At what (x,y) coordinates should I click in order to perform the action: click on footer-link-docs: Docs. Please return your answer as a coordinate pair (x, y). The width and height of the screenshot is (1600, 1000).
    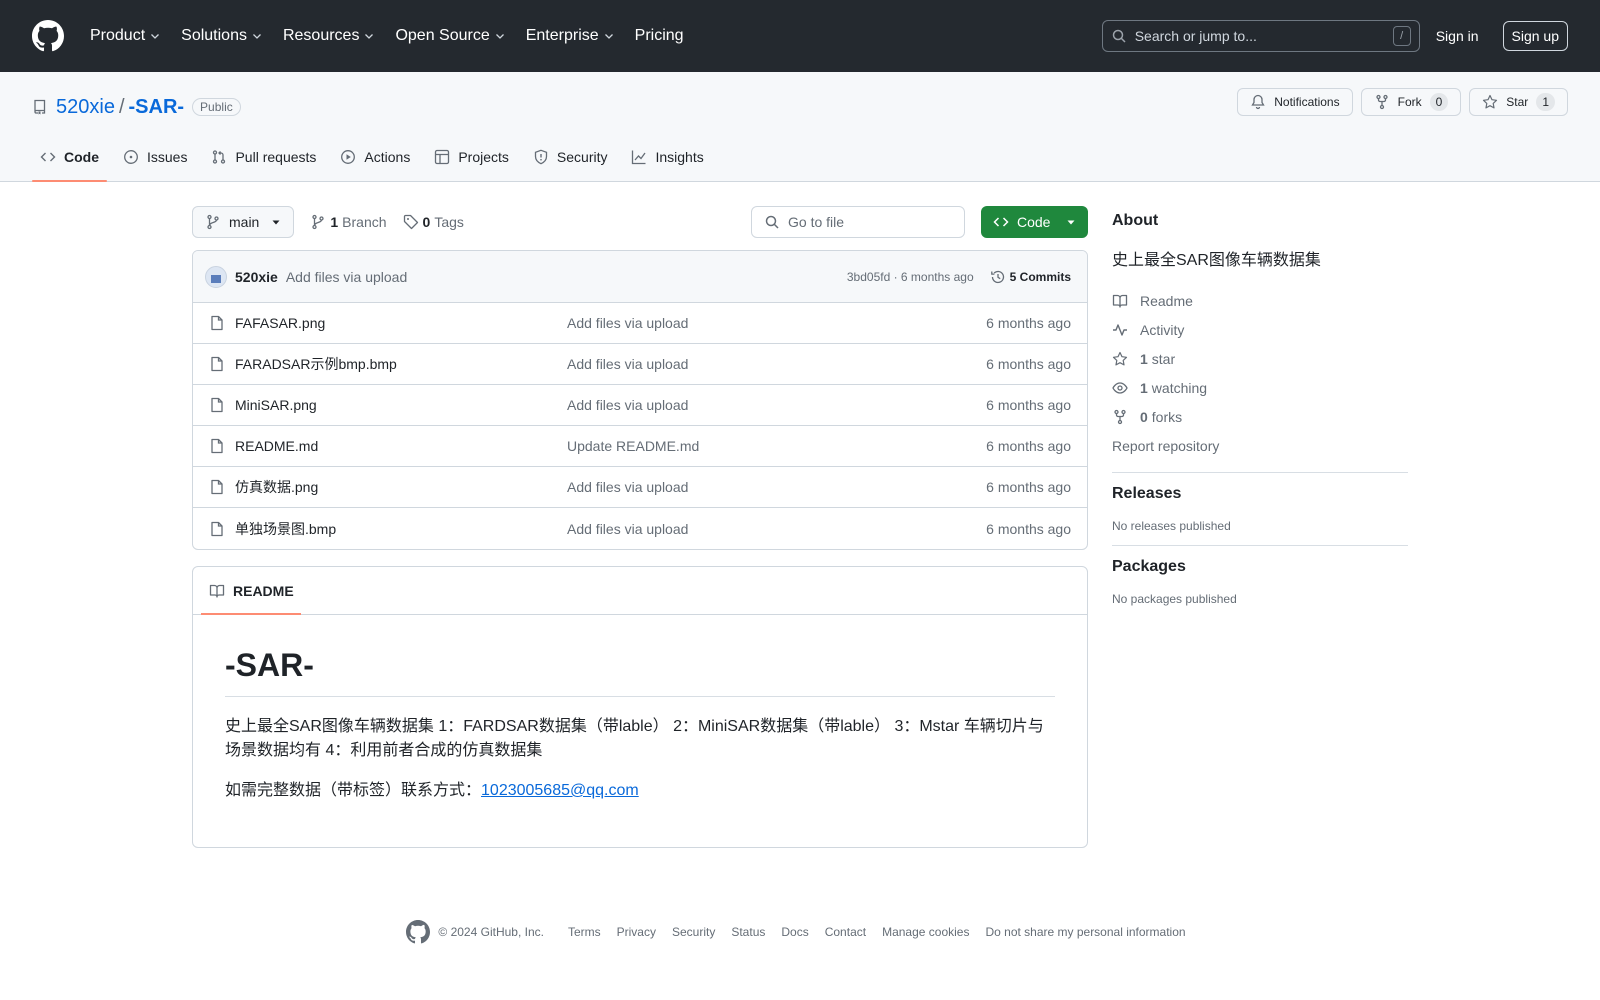
    Looking at the image, I should click on (794, 932).